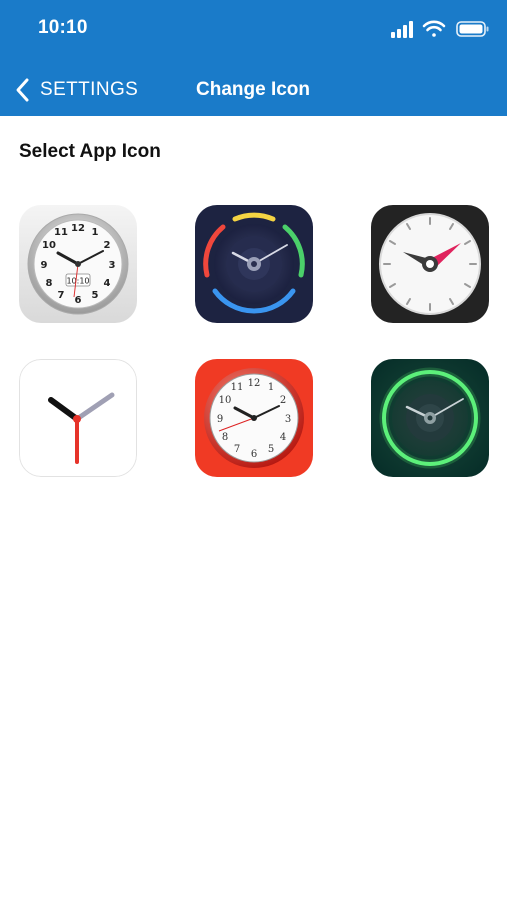 The image size is (507, 900). What do you see at coordinates (63, 27) in the screenshot?
I see `status-time: 10:10` at bounding box center [63, 27].